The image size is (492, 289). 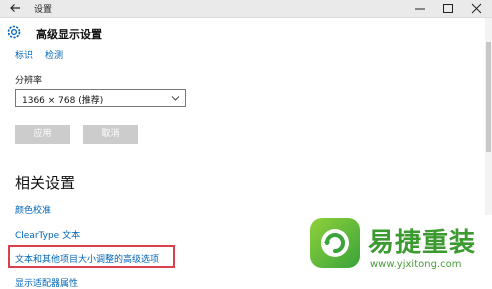 I want to click on cancel-button: 取消, so click(x=110, y=134).